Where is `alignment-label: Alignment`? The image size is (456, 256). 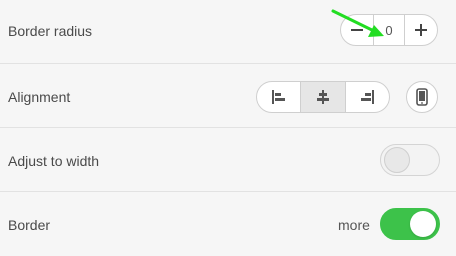
alignment-label: Alignment is located at coordinates (39, 97).